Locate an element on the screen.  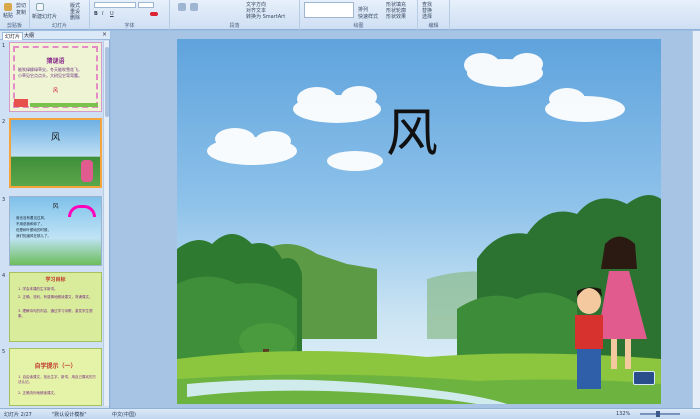
bold-button: B is located at coordinates (96, 14).